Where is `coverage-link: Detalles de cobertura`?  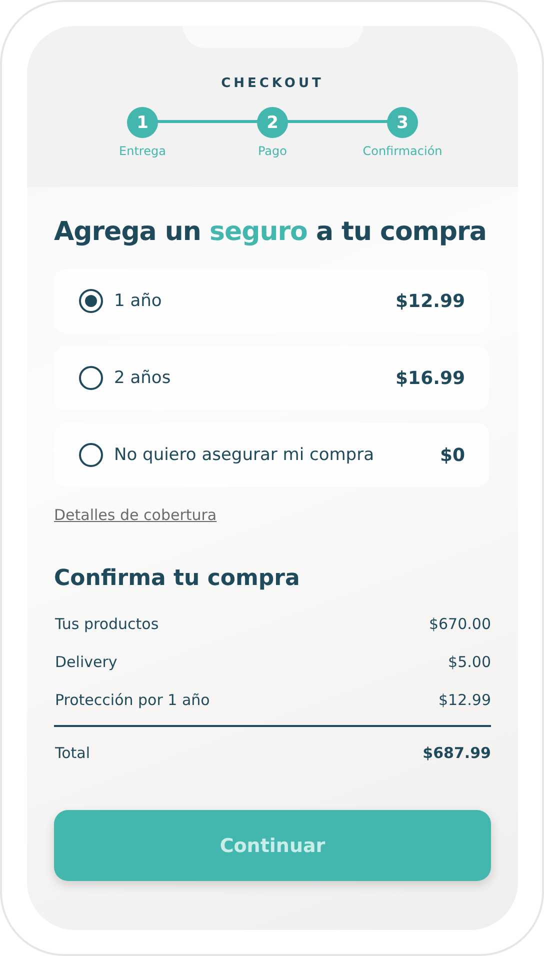 coverage-link: Detalles de cobertura is located at coordinates (135, 515).